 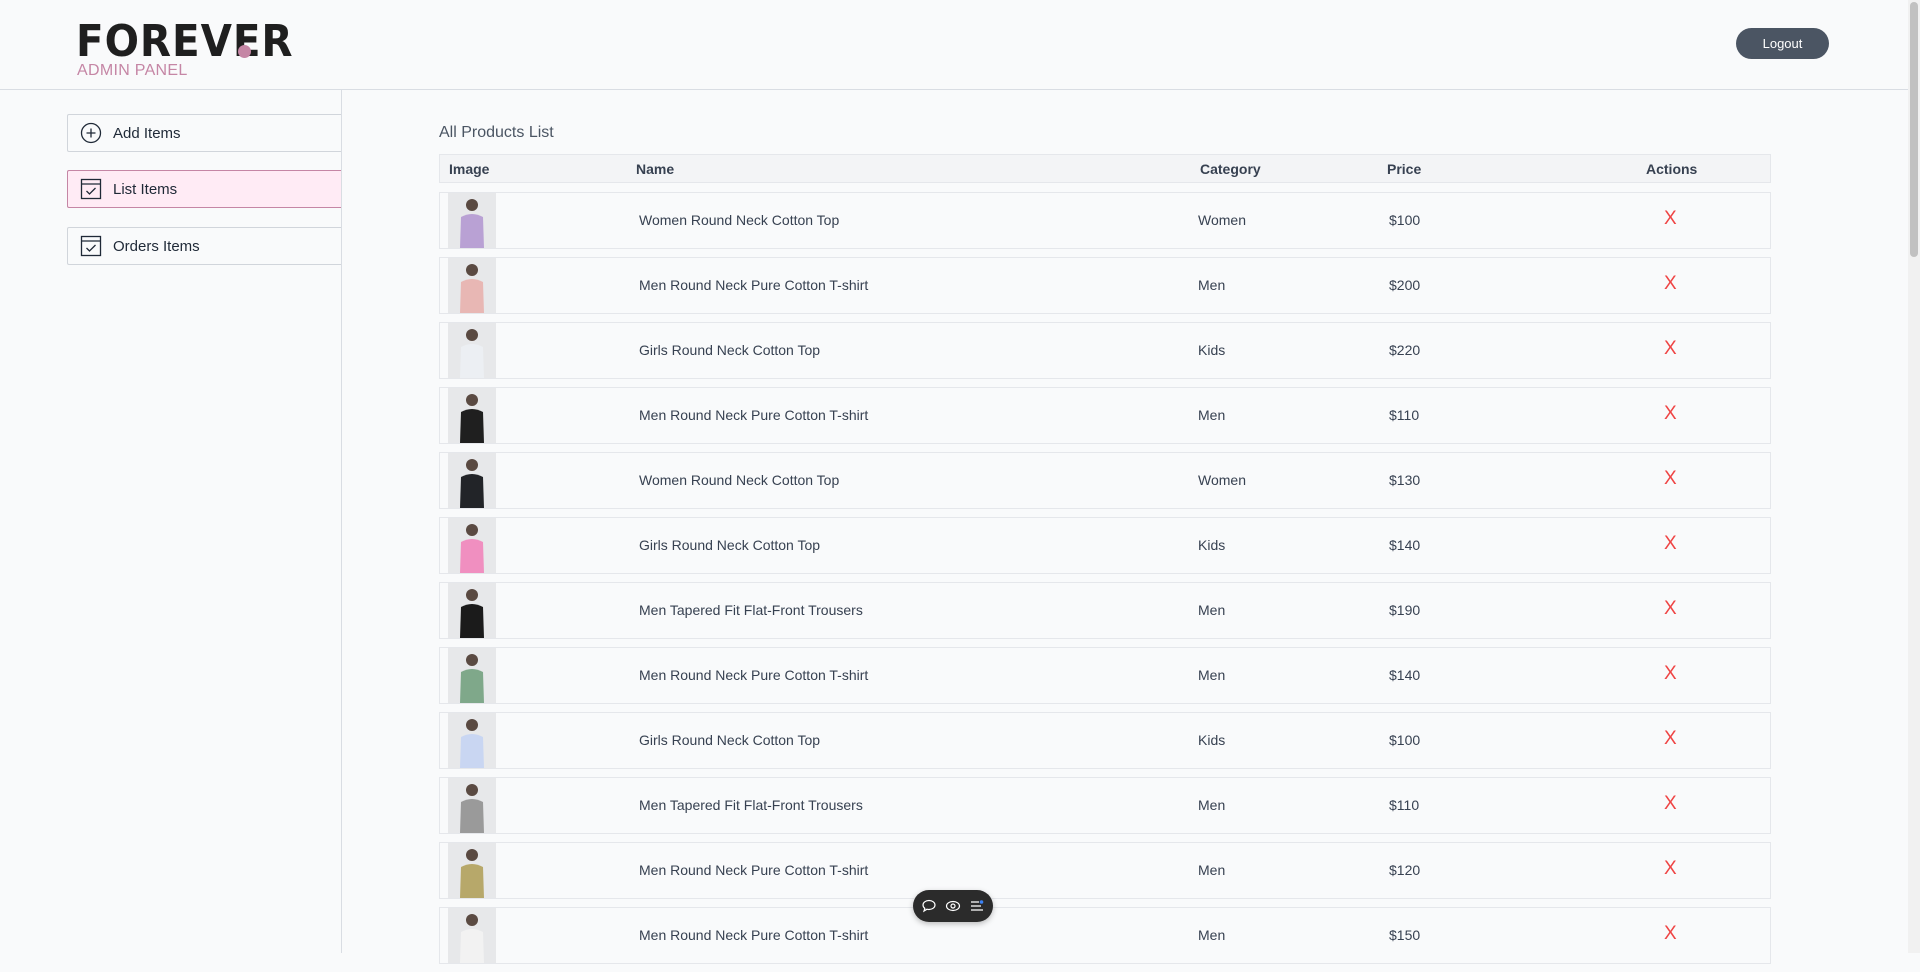 What do you see at coordinates (156, 246) in the screenshot?
I see `sidebar-item-label: Orders Items` at bounding box center [156, 246].